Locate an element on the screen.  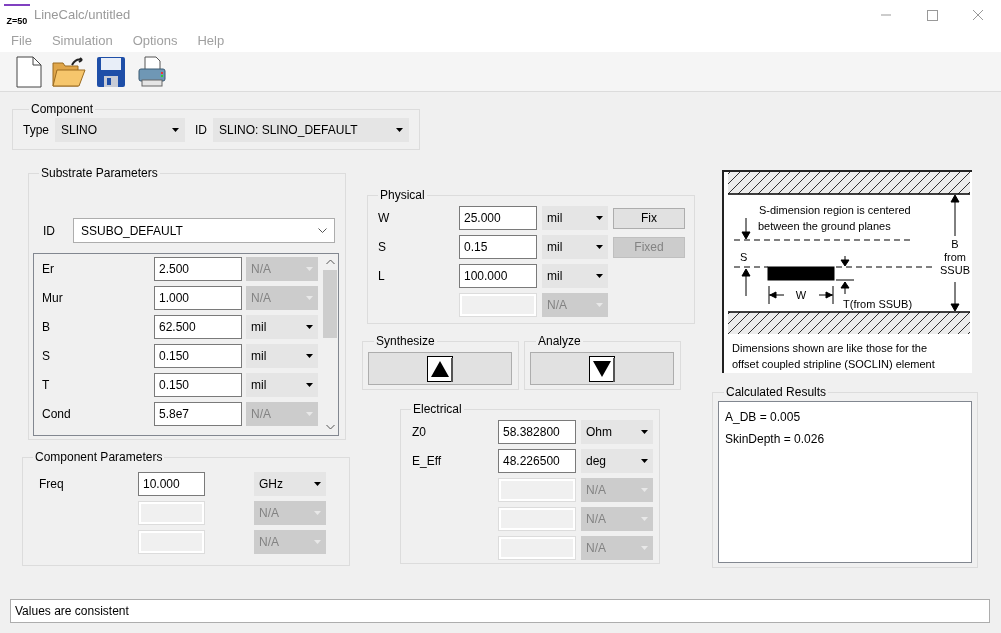
type-dropdown: SLINO is located at coordinates (120, 130).